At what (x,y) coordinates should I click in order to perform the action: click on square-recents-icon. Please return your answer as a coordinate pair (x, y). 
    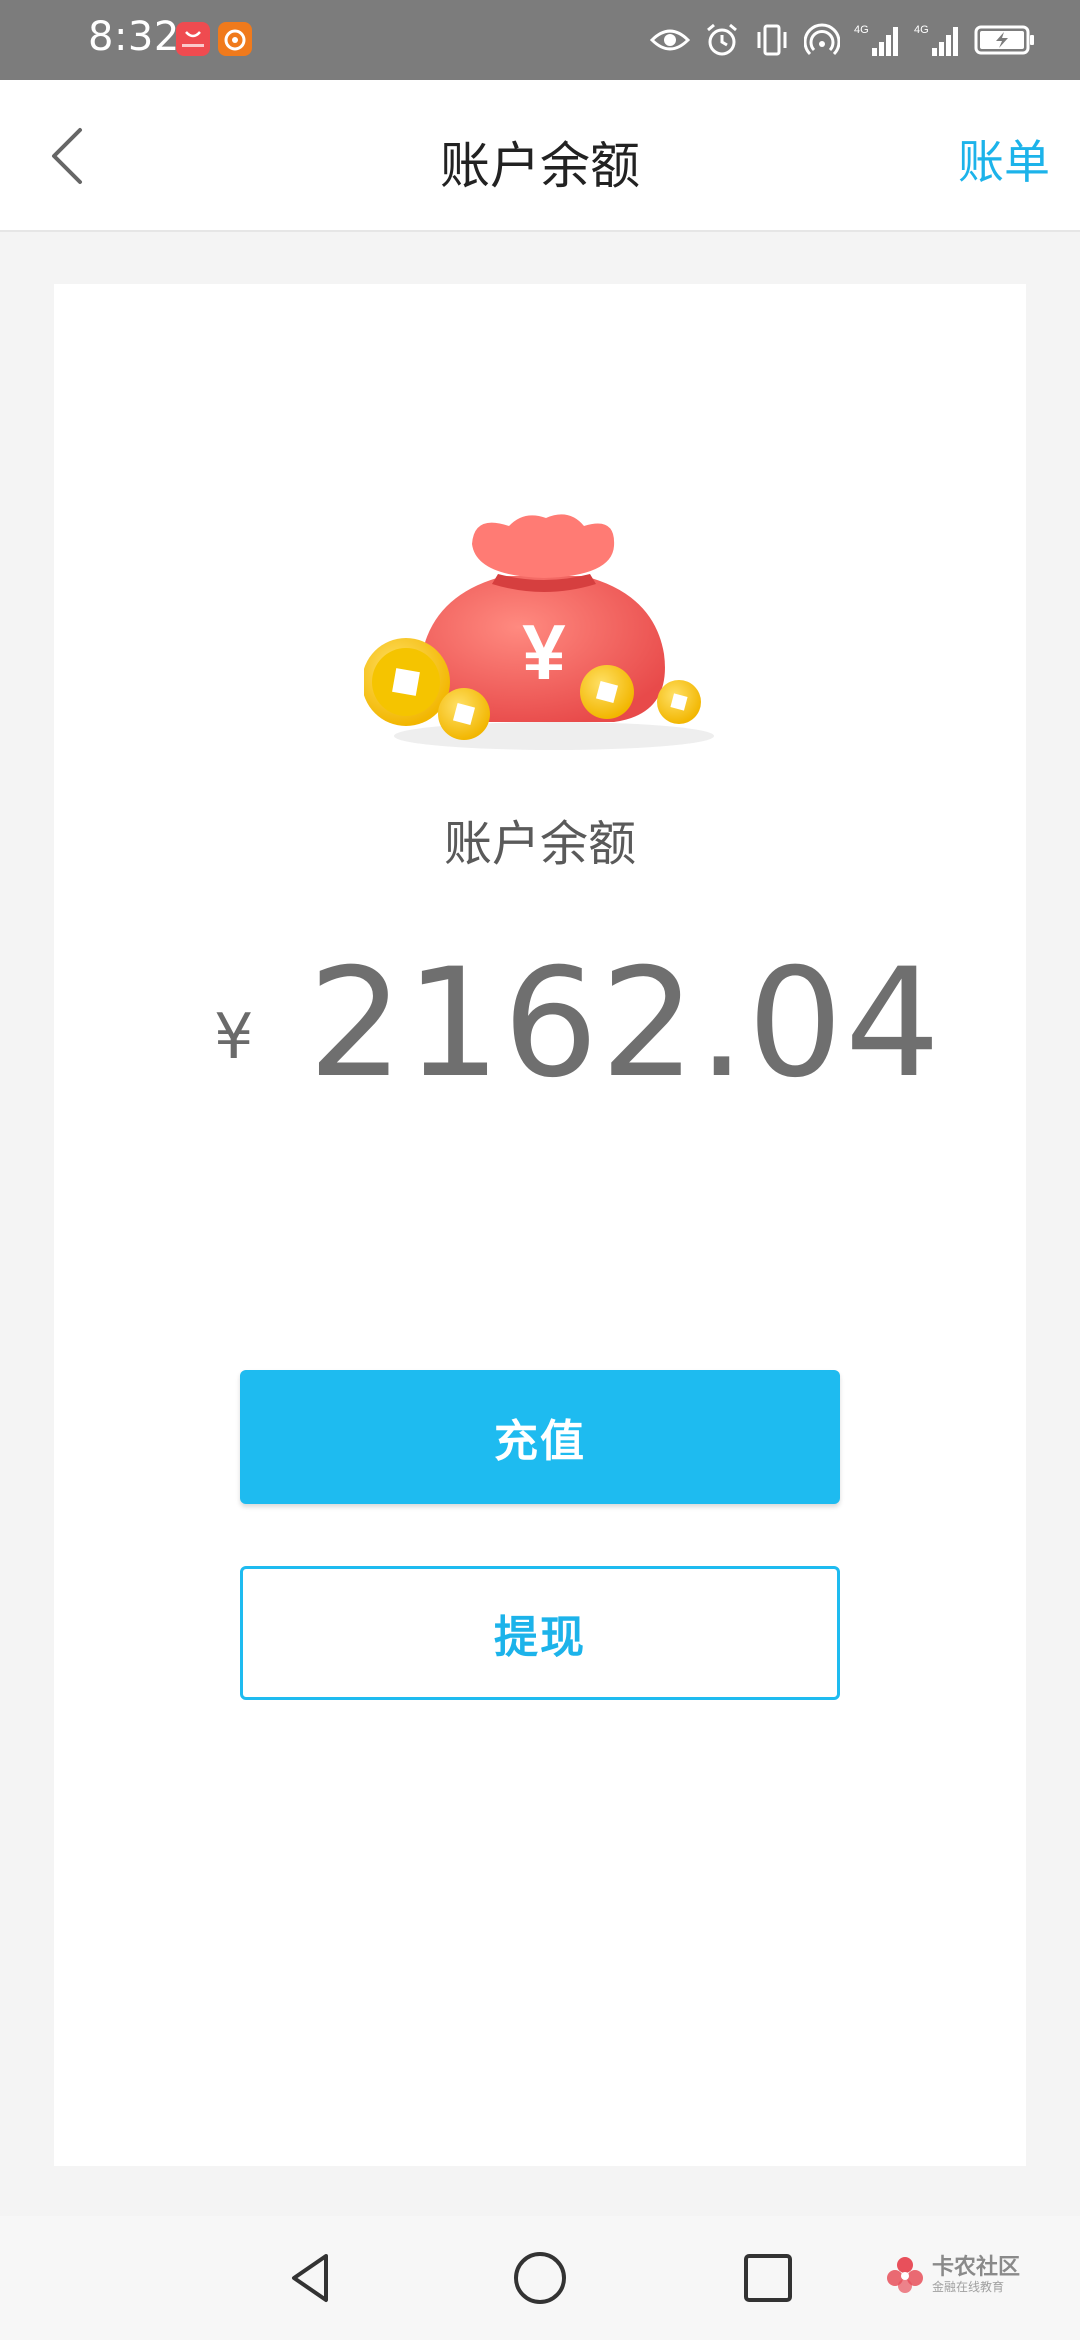
    Looking at the image, I should click on (768, 2278).